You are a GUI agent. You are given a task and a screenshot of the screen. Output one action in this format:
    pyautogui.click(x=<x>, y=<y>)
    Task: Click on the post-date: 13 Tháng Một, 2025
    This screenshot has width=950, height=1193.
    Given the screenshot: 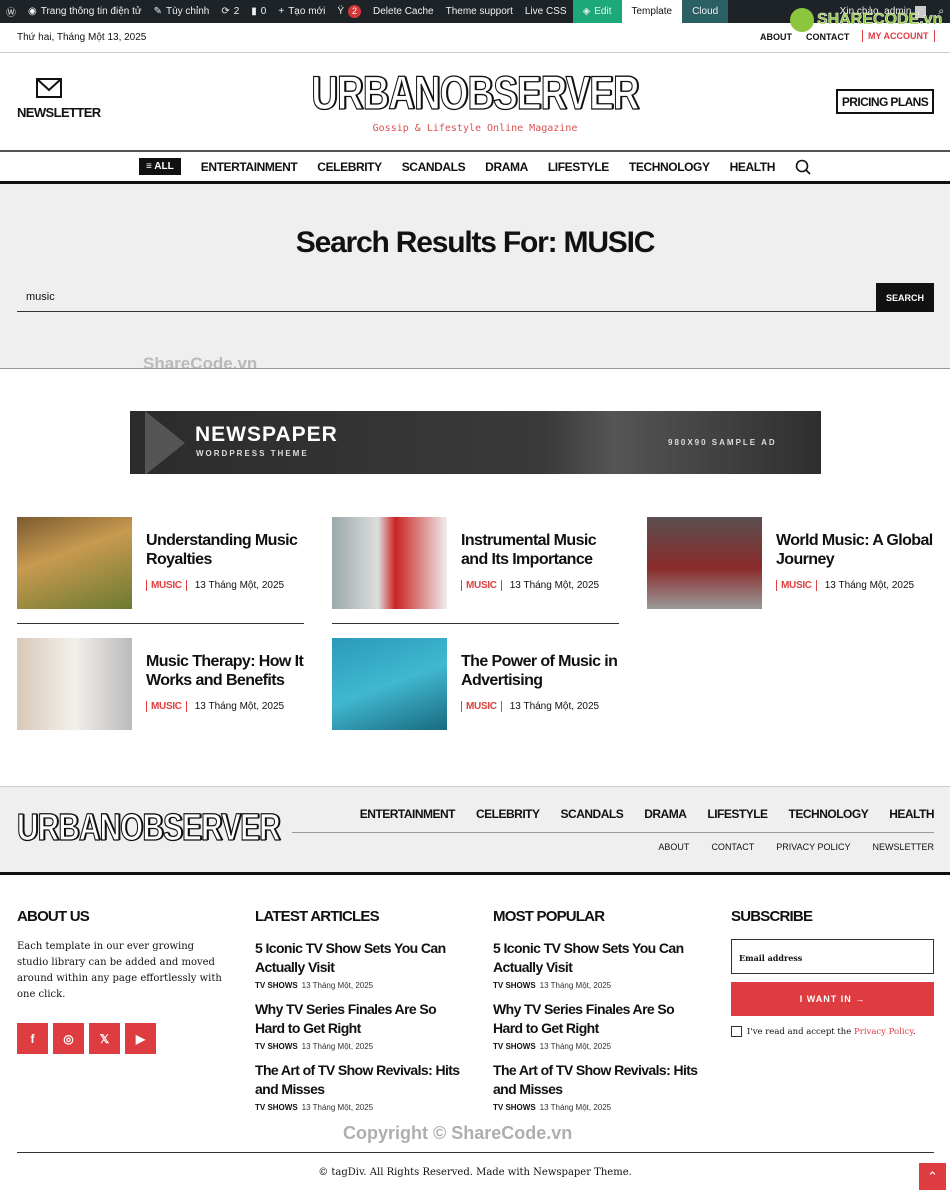 What is the action you would take?
    pyautogui.click(x=554, y=706)
    